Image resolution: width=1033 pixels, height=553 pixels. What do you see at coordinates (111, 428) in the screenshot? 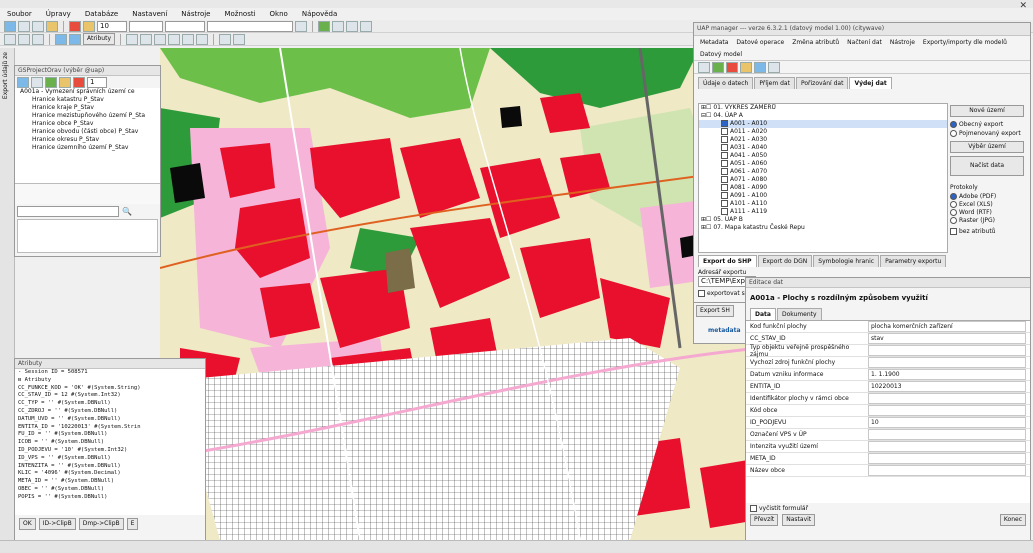
I see `attribute-row: ENTITA_ID = '10220013' #(System.Strin` at bounding box center [111, 428].